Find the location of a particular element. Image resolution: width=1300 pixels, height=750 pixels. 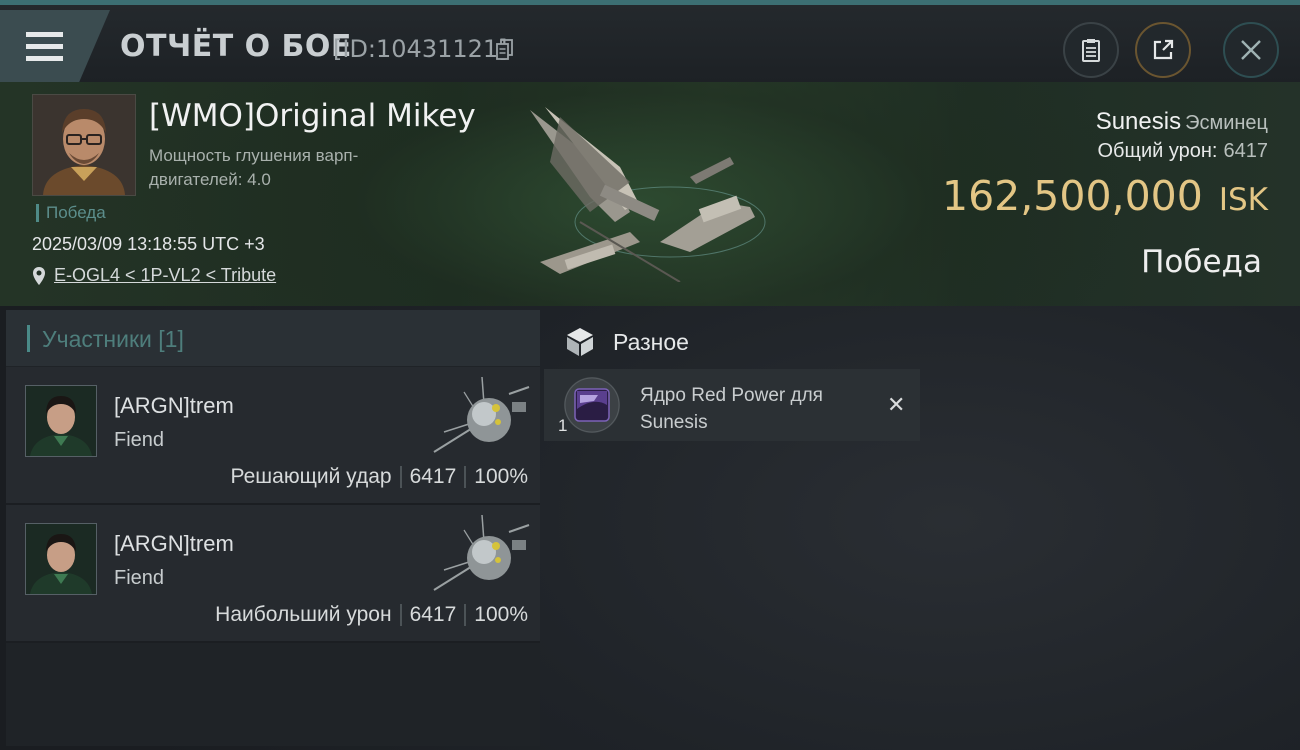

item-name: Ядро Red Power для Sunesis is located at coordinates (731, 409).